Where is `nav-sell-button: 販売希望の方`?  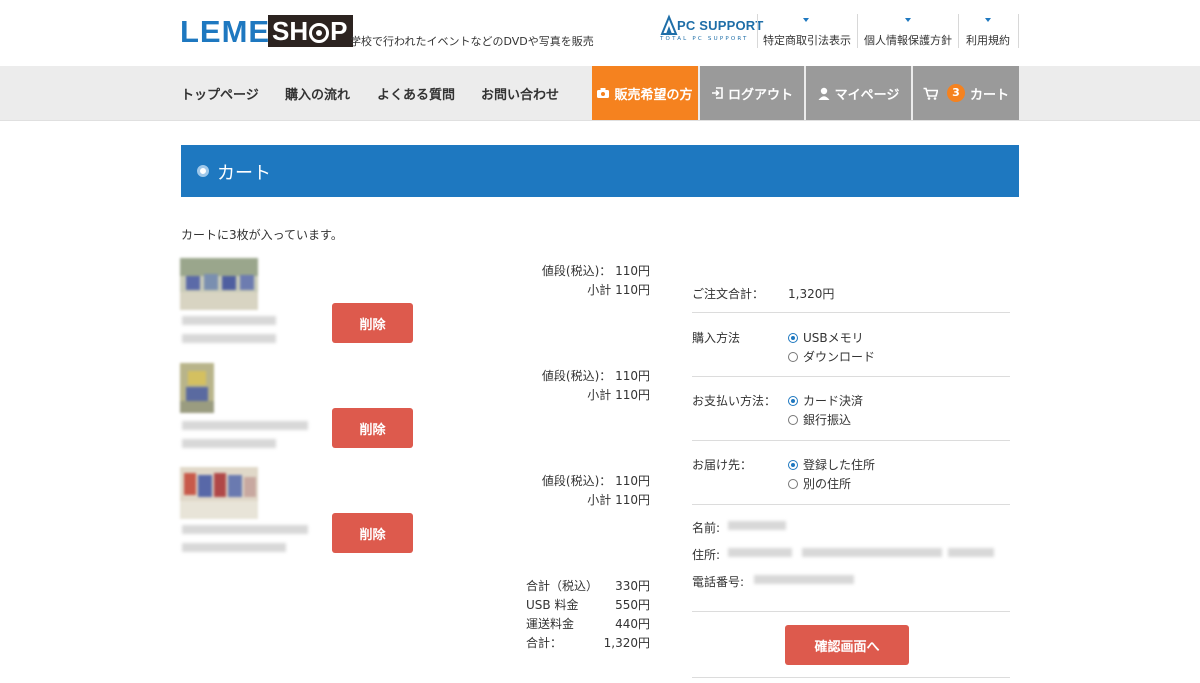
nav-sell-button: 販売希望の方 is located at coordinates (645, 93).